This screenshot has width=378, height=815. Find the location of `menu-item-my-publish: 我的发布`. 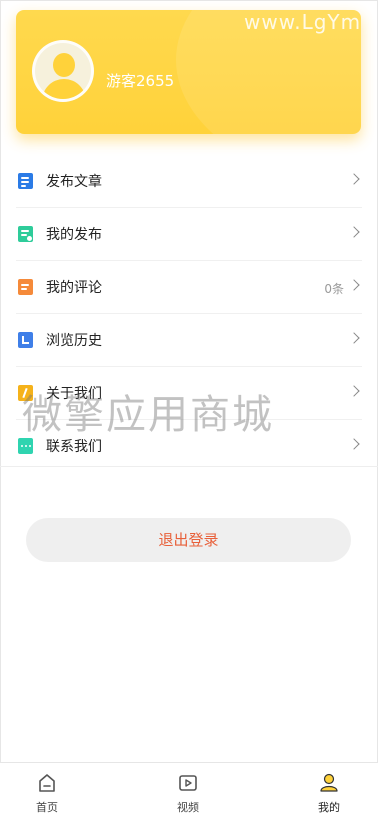

menu-item-my-publish: 我的发布 is located at coordinates (189, 234).